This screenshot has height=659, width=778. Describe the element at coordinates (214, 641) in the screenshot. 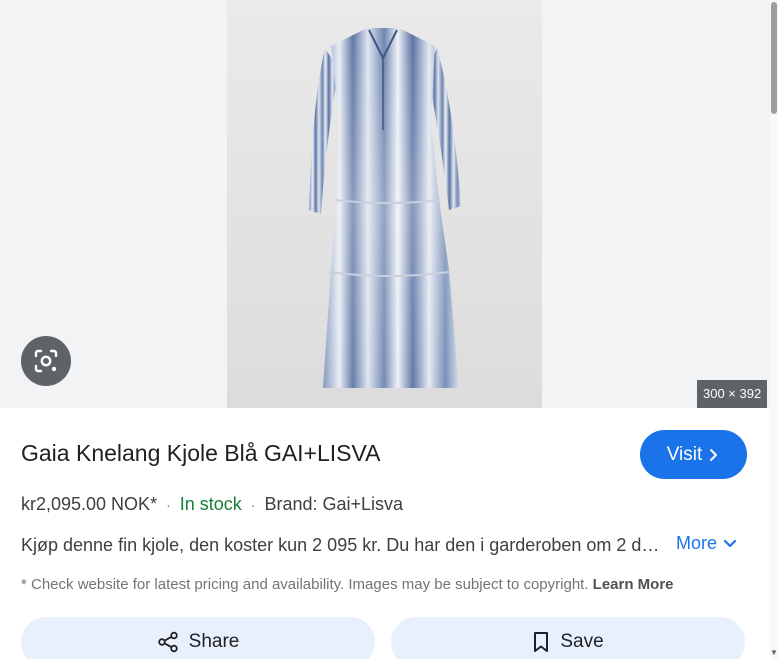

I see `share-label: Share` at that location.